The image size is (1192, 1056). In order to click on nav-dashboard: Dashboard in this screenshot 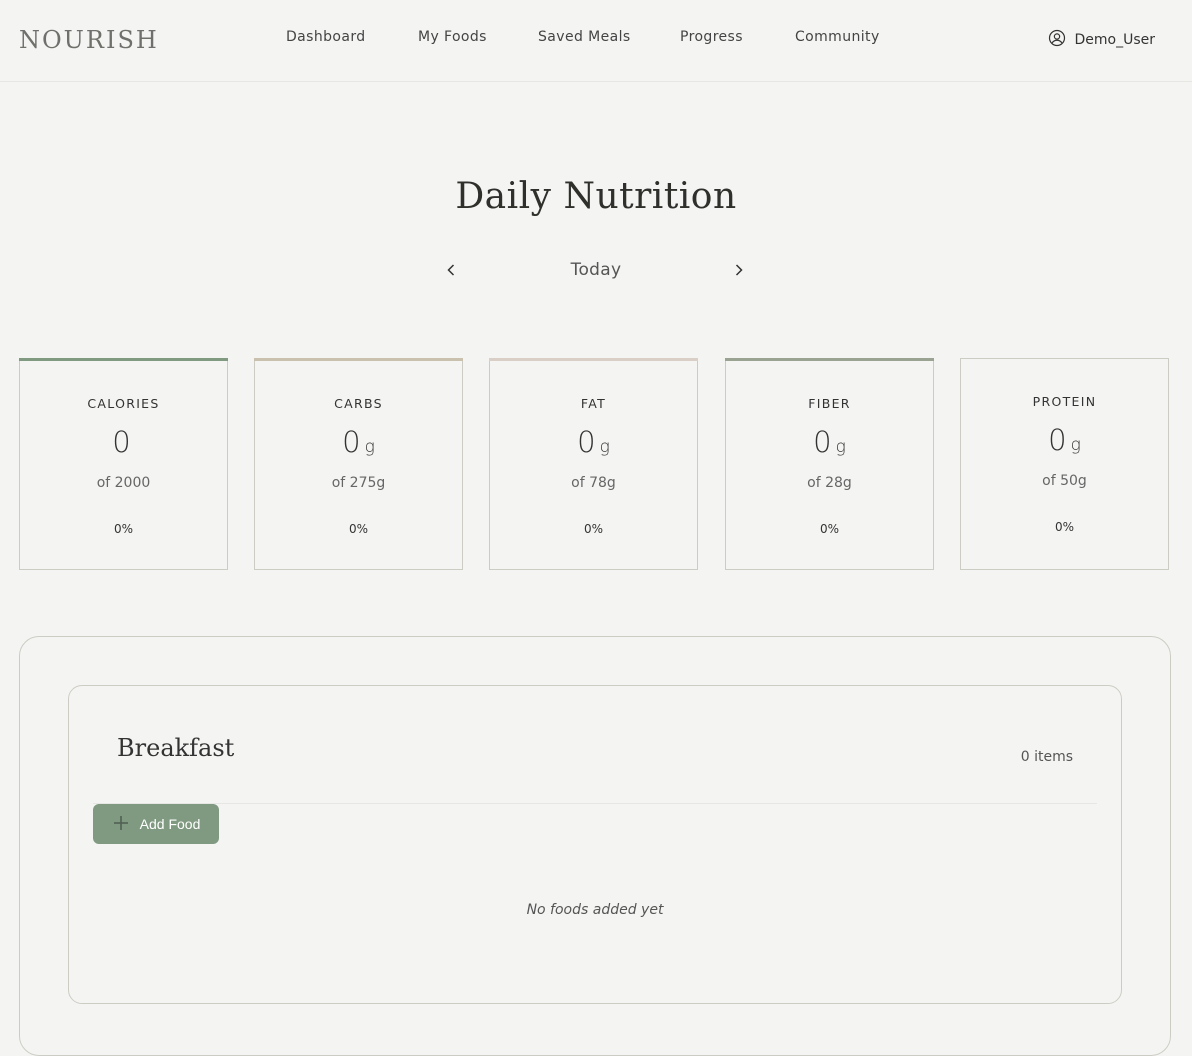, I will do `click(326, 37)`.